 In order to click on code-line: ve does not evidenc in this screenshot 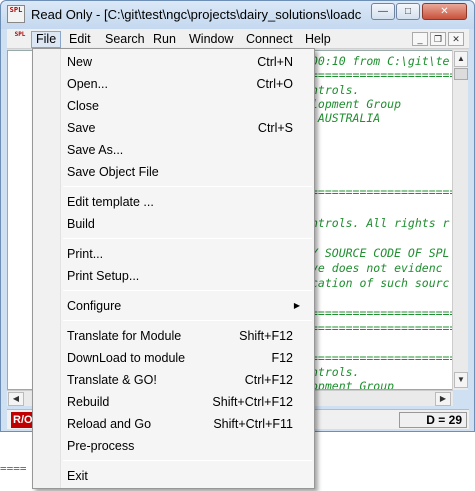, I will do `click(377, 268)`.